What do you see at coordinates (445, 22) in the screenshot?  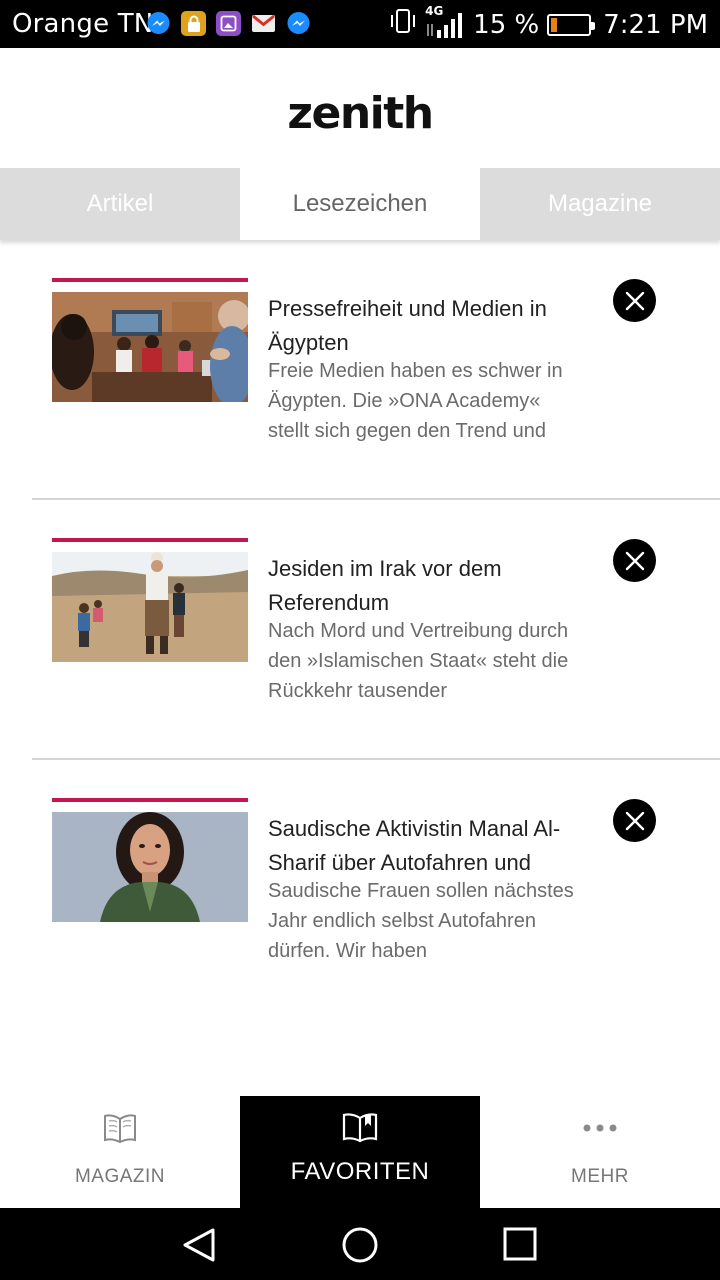 I see `signal-icon: 4G` at bounding box center [445, 22].